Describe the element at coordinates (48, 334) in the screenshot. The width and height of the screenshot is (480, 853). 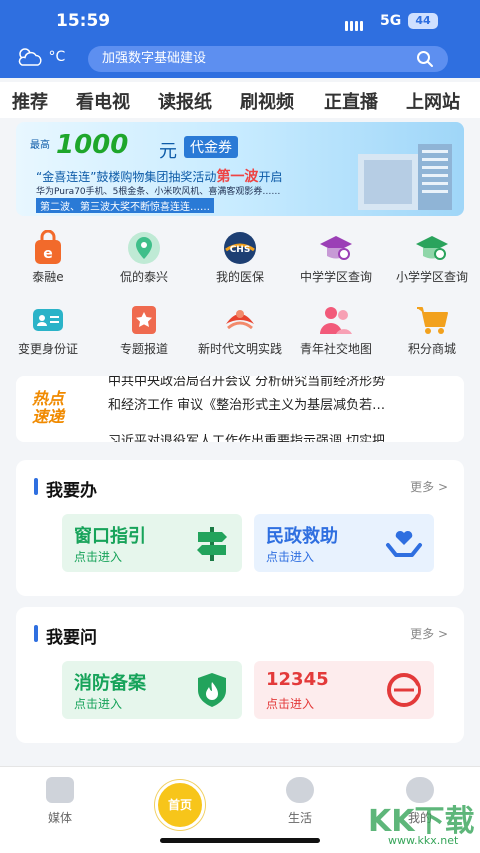
I see `grid-item-change-id-card: 变更身份证` at that location.